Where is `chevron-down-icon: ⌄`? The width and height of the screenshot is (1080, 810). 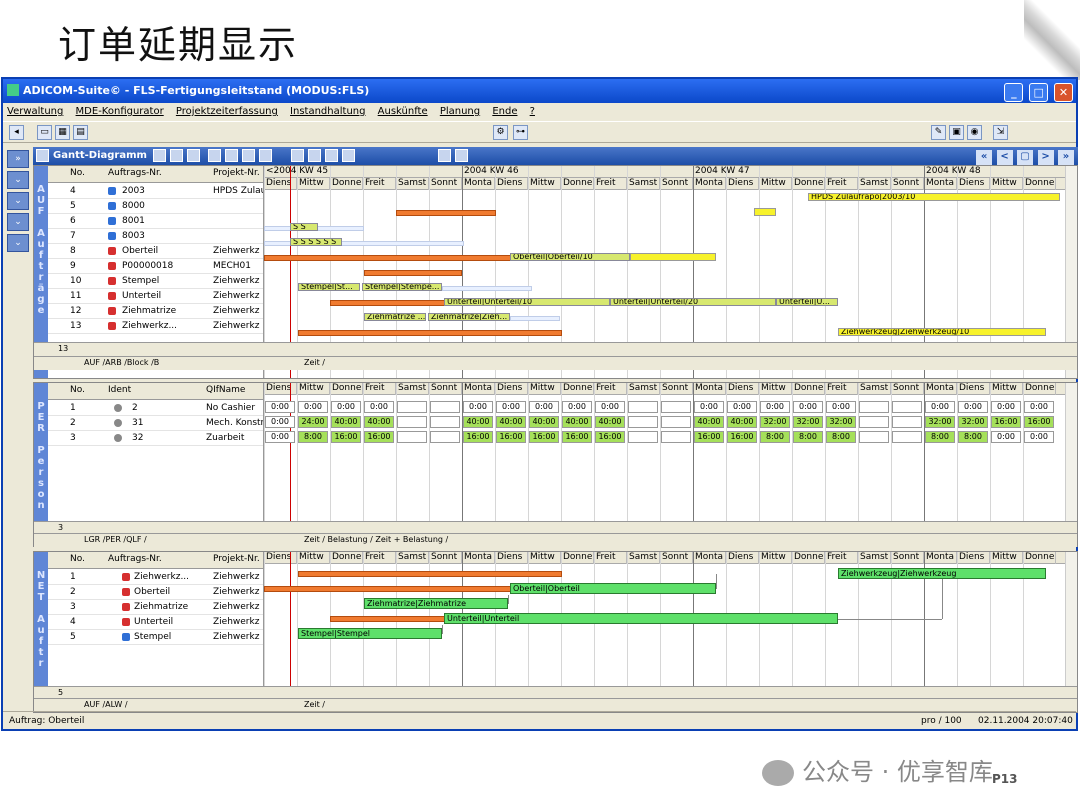
chevron-down-icon: ⌄ is located at coordinates (18, 201).